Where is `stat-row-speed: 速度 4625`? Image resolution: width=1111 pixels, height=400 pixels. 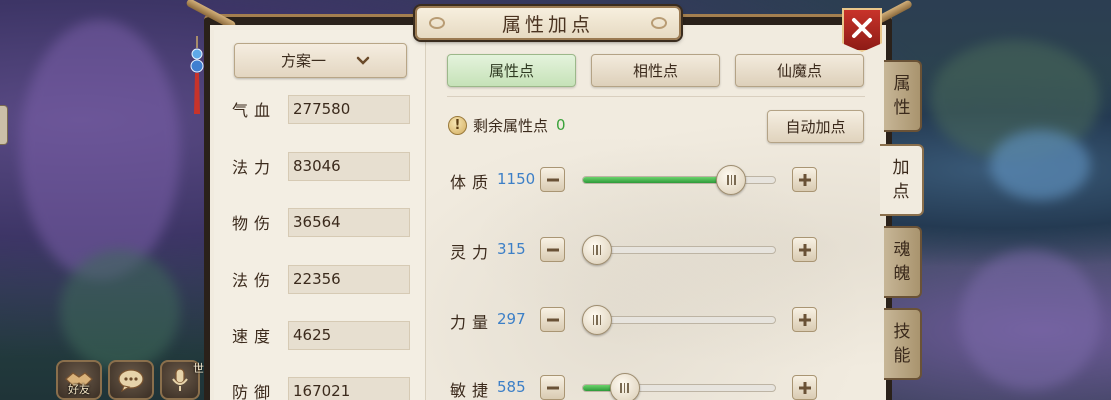
stat-row-speed: 速度 4625 is located at coordinates (321, 335).